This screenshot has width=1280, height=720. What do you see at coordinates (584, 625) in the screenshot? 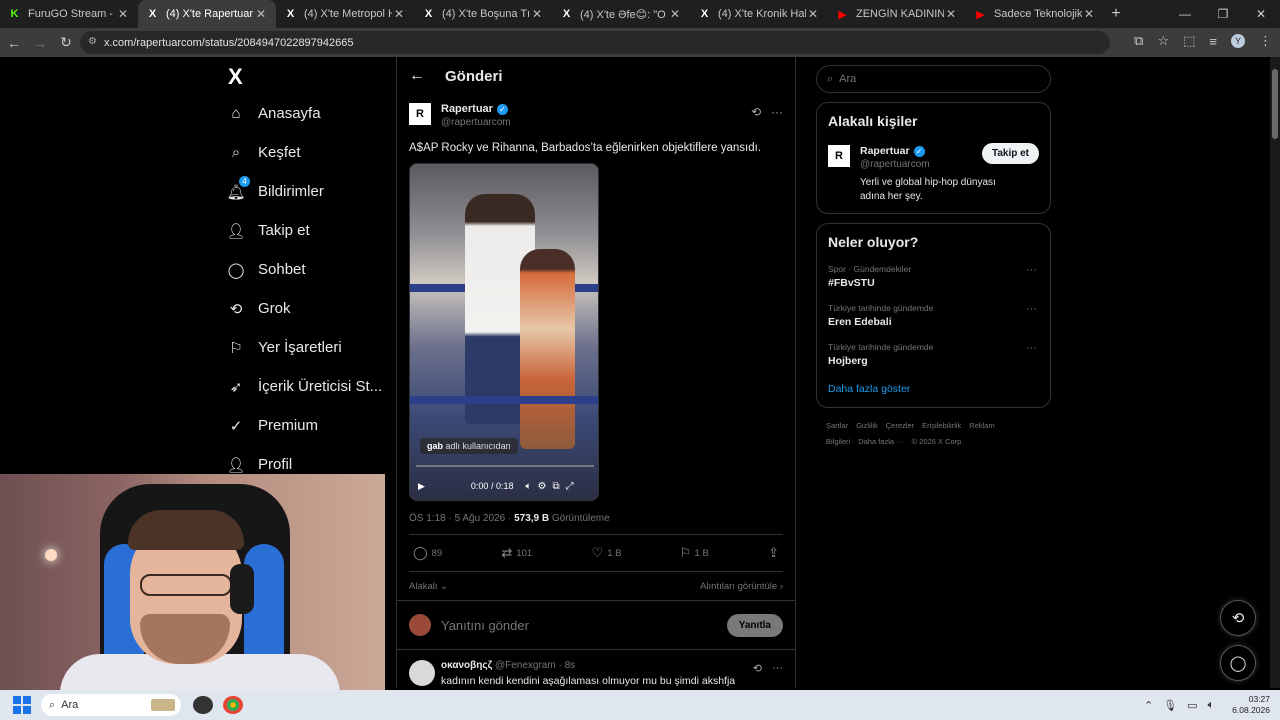
I see `reply-input: Yanıtını gönder` at bounding box center [584, 625].